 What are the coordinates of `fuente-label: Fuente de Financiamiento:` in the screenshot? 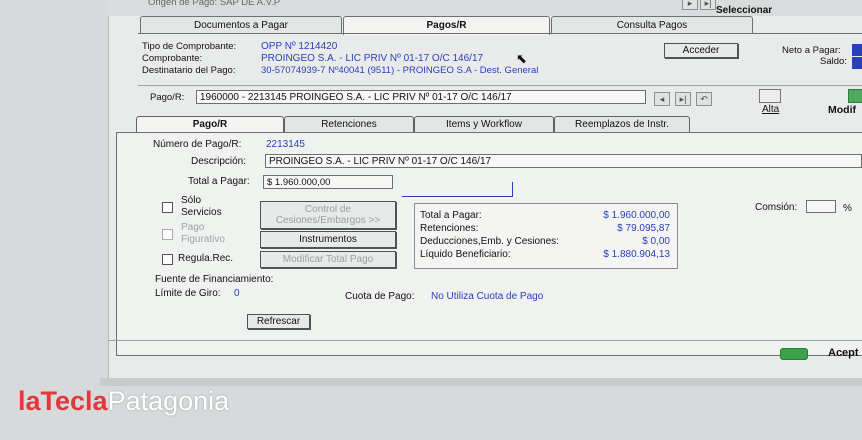 It's located at (214, 279).